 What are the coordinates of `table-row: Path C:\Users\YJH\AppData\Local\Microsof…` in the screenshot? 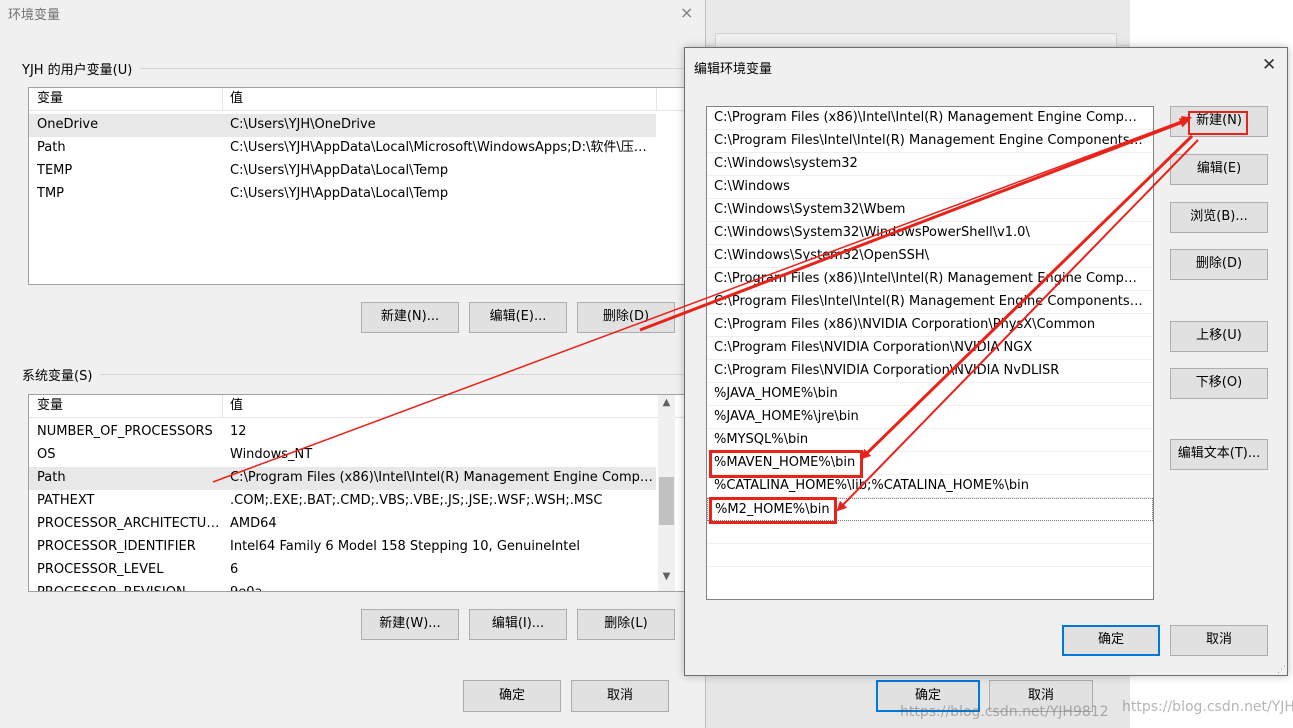 It's located at (357, 148).